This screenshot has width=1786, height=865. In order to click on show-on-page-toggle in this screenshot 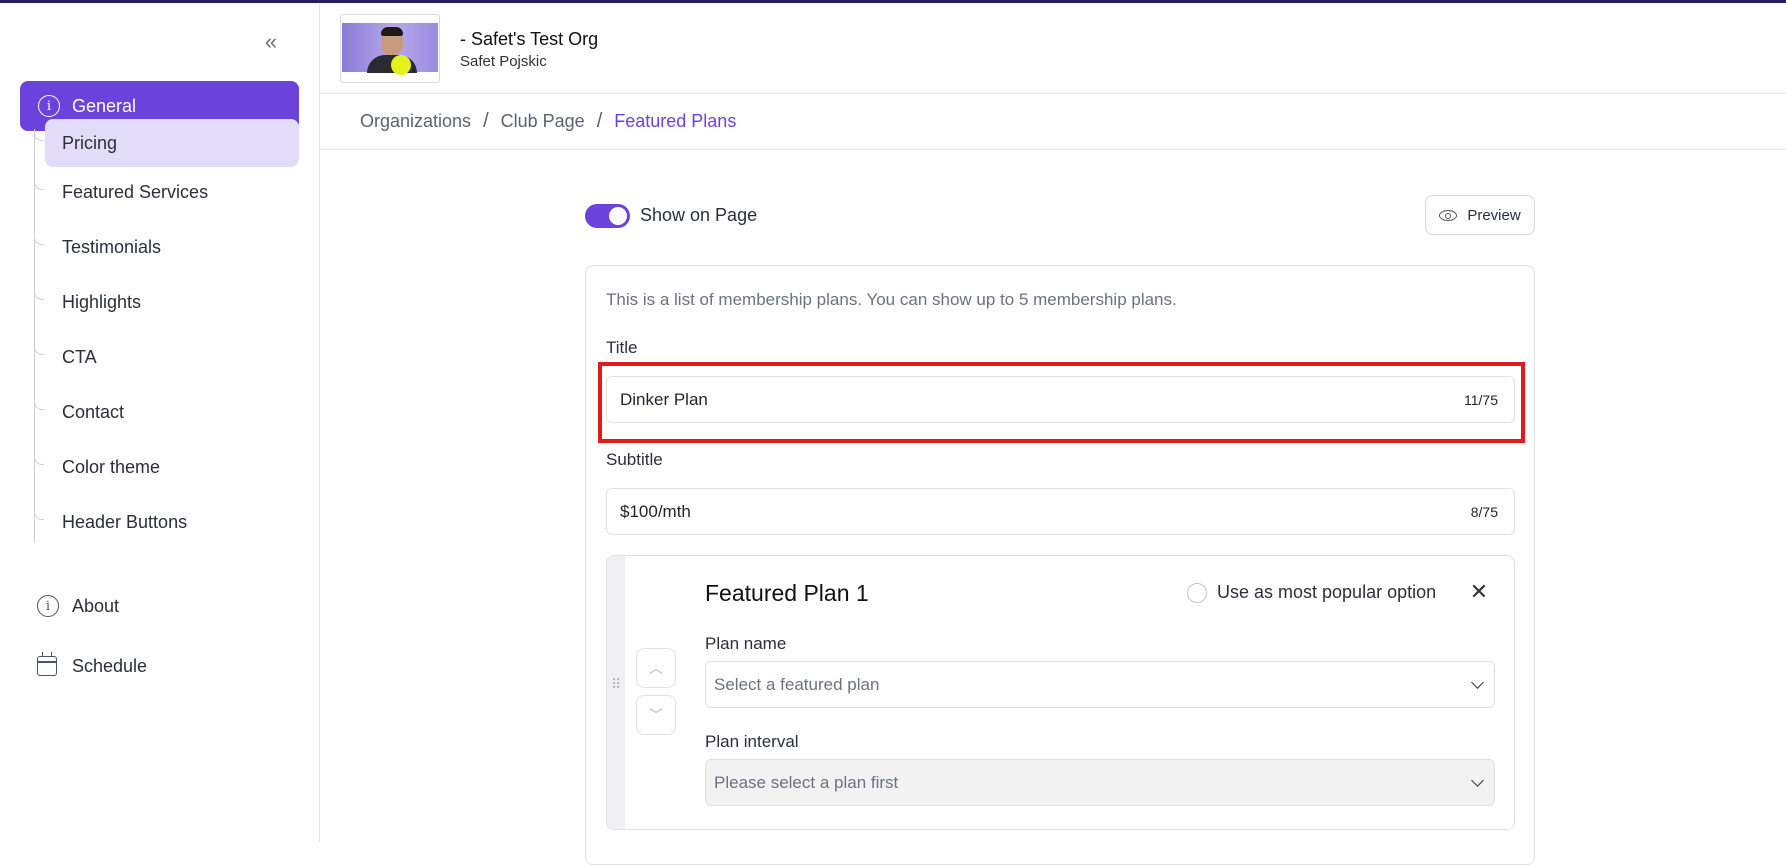, I will do `click(607, 216)`.